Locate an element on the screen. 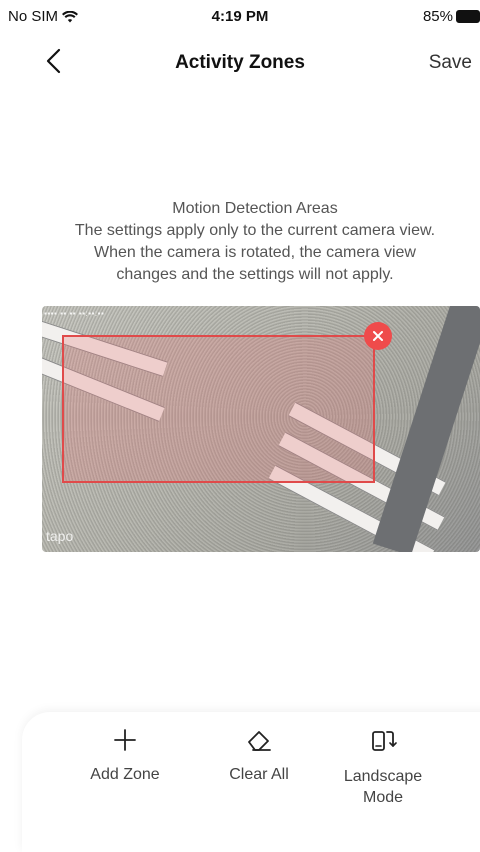  status-right: 85% is located at coordinates (451, 16).